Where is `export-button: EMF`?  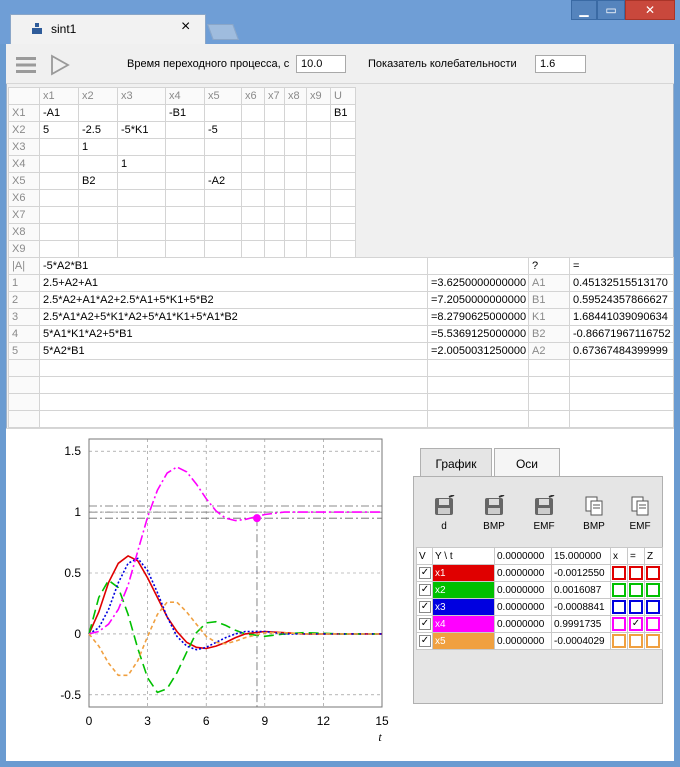 export-button: EMF is located at coordinates (640, 513).